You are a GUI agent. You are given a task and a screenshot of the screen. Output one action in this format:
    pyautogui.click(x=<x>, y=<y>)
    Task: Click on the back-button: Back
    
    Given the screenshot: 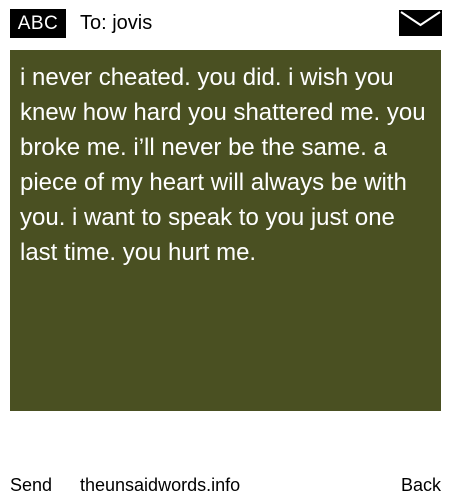 What is the action you would take?
    pyautogui.click(x=421, y=485)
    